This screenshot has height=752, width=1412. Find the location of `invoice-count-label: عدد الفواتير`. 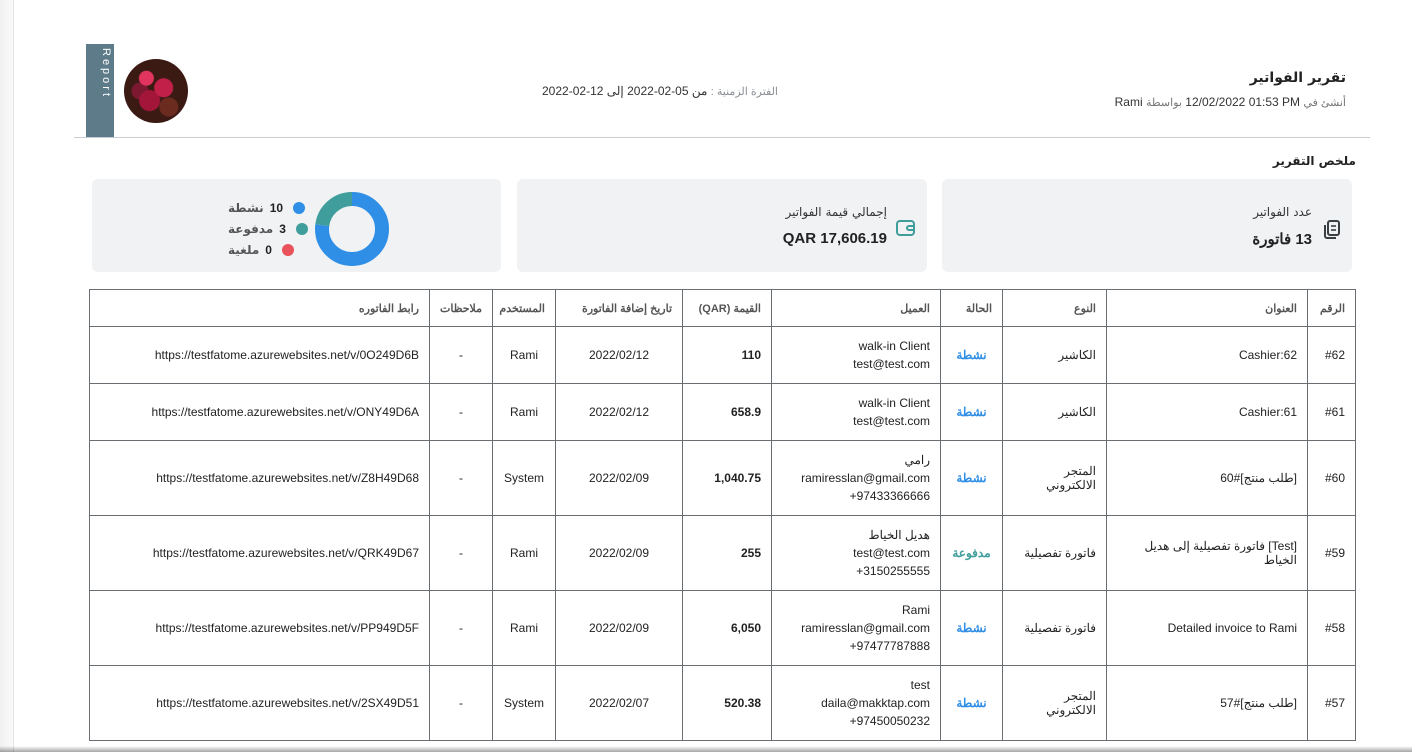

invoice-count-label: عدد الفواتير is located at coordinates (1282, 212).